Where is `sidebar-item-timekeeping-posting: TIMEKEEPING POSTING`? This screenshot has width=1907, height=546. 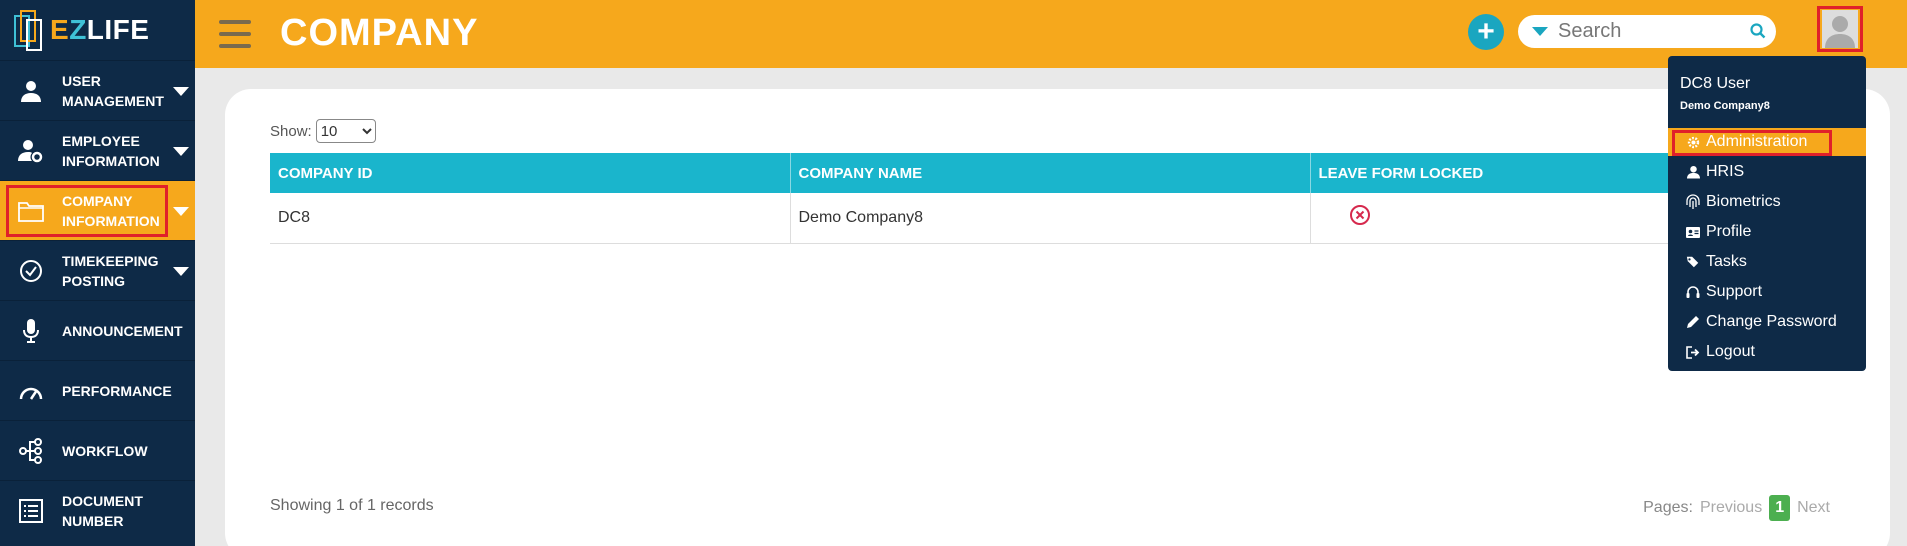
sidebar-item-timekeeping-posting: TIMEKEEPING POSTING is located at coordinates (97, 270).